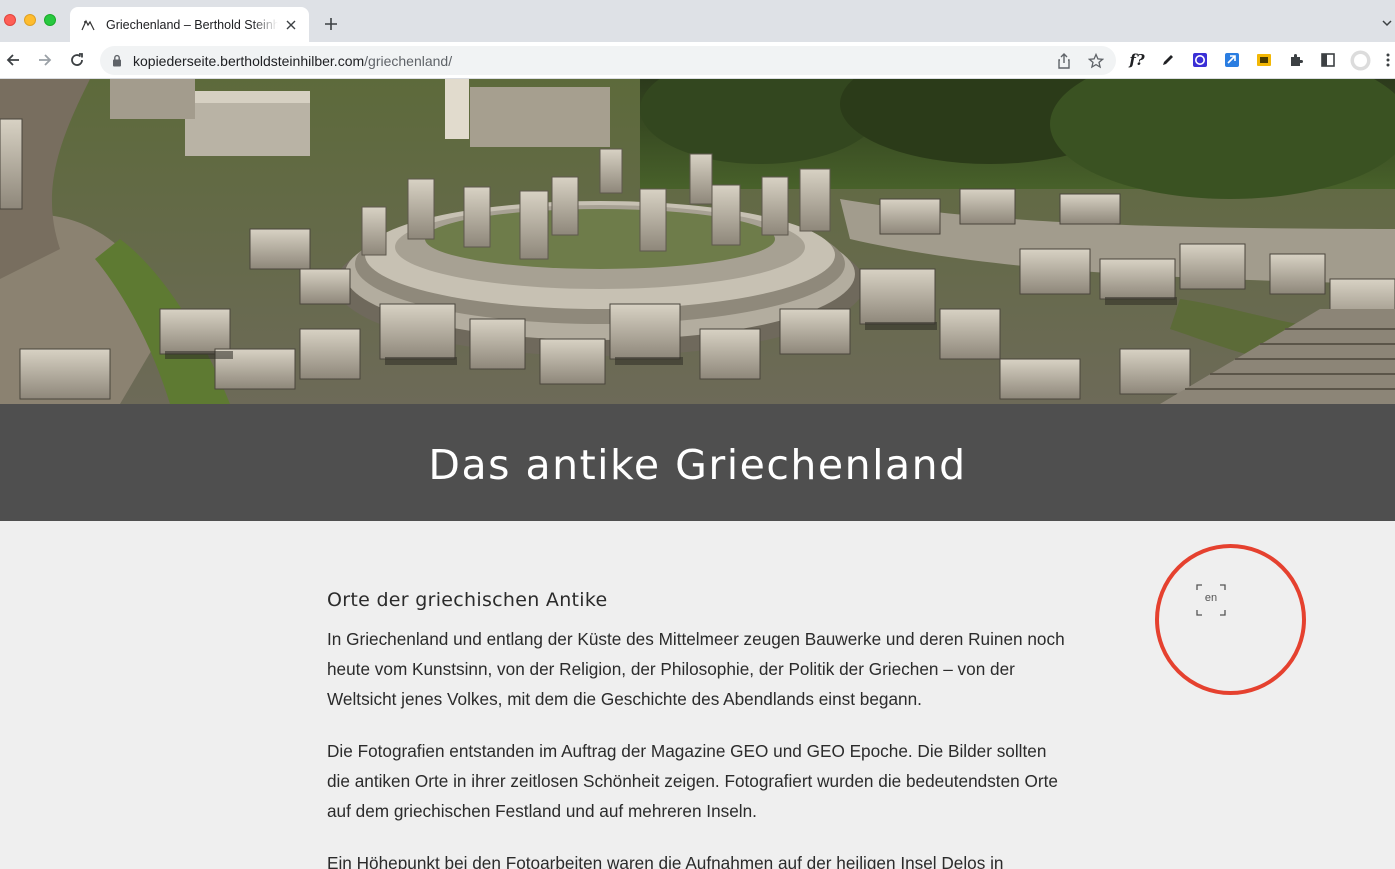 This screenshot has height=869, width=1395. I want to click on language-switch-button: en, so click(1211, 600).